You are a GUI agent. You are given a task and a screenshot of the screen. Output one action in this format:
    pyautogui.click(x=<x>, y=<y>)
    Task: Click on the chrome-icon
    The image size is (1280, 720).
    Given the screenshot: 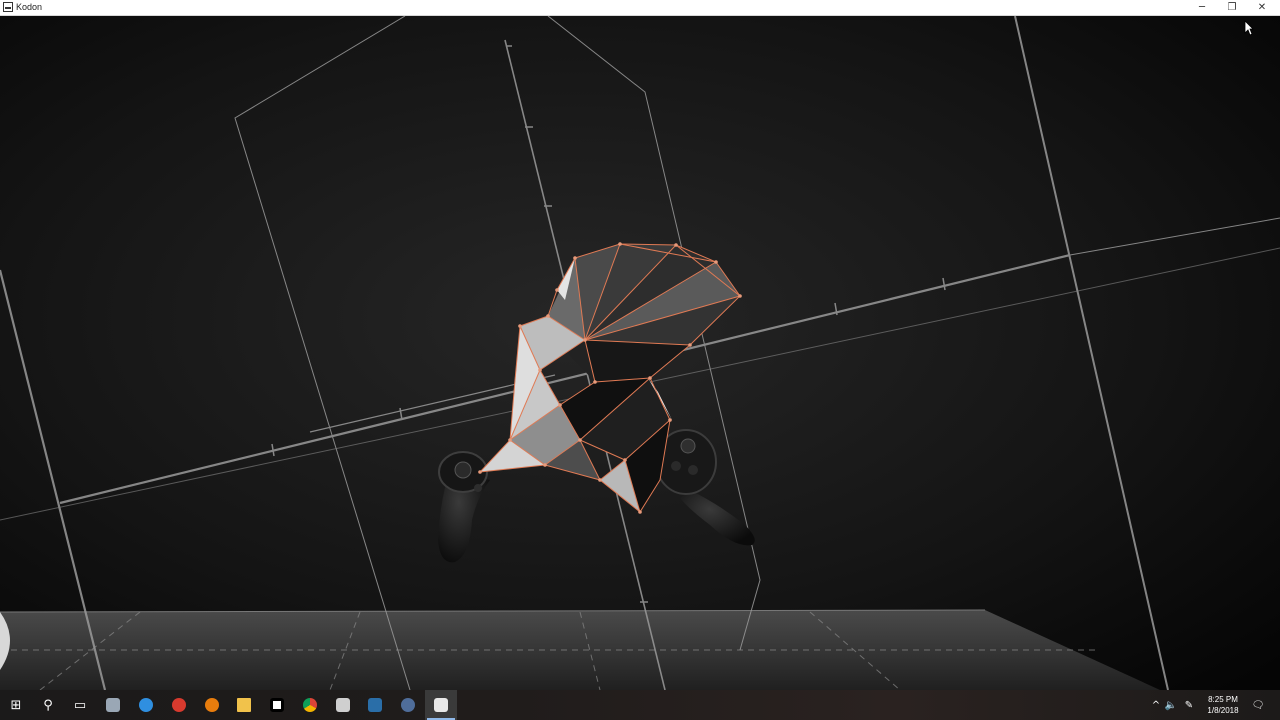 What is the action you would take?
    pyautogui.click(x=310, y=705)
    